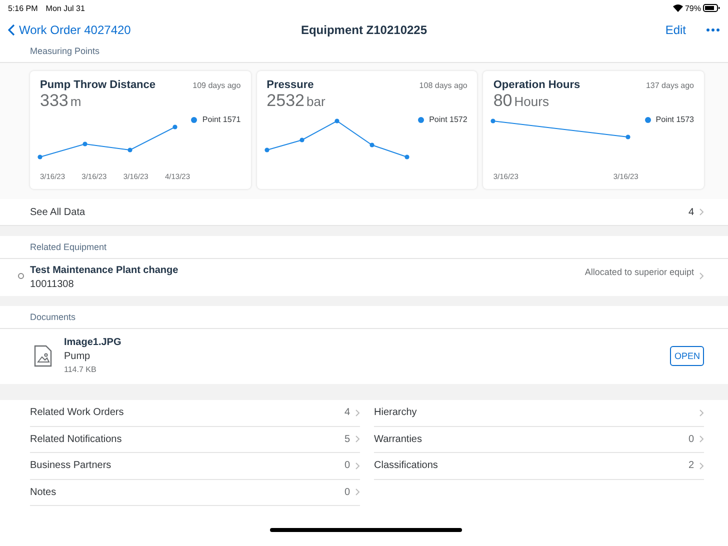  What do you see at coordinates (221, 119) in the screenshot?
I see `legend-label: Point 1571` at bounding box center [221, 119].